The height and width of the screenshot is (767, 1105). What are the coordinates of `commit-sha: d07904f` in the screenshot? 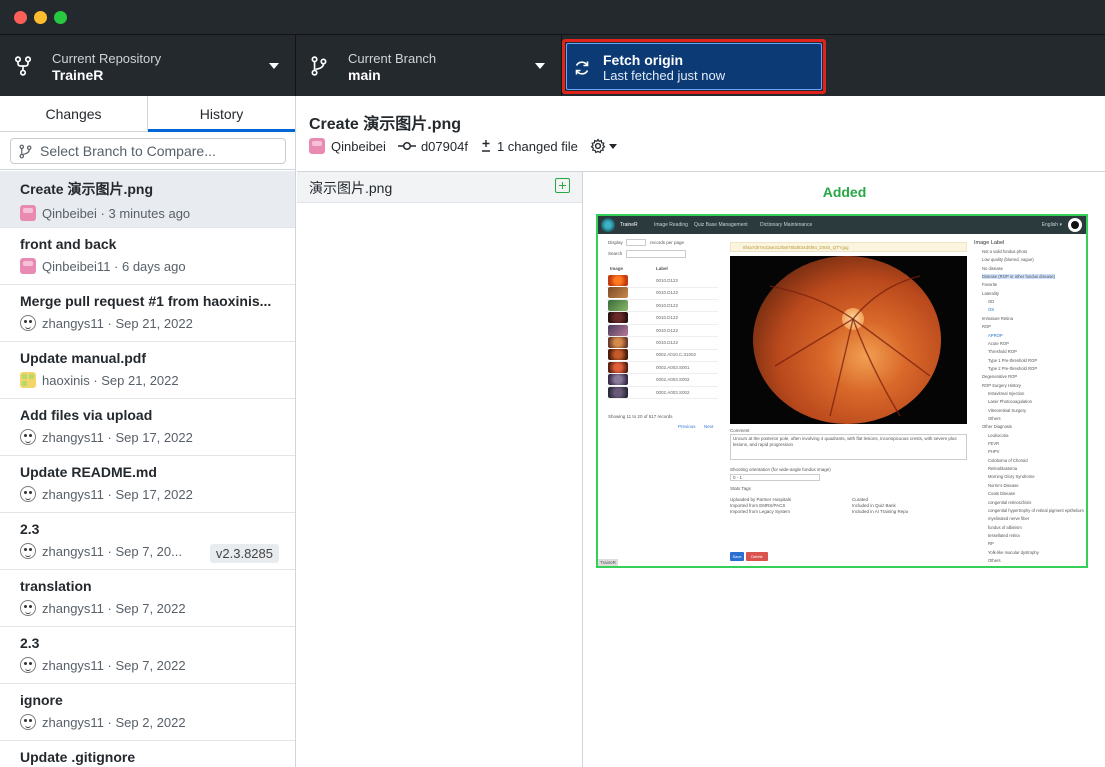 It's located at (444, 146).